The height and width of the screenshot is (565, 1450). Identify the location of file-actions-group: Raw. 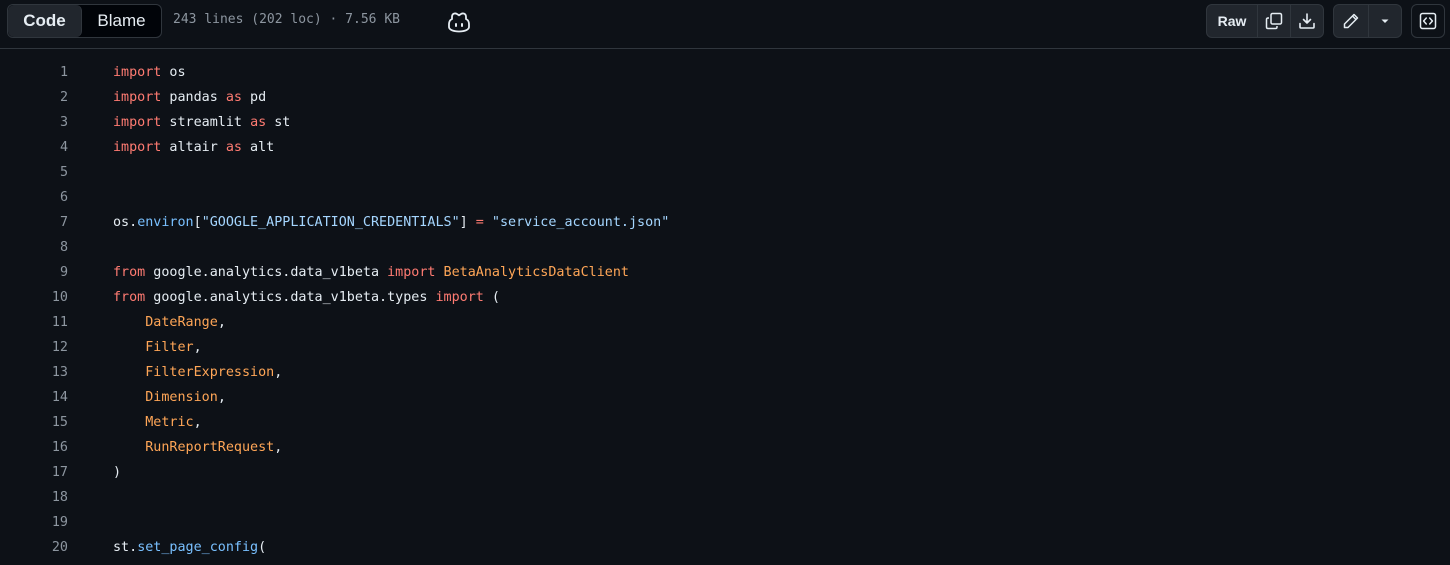
(1265, 21).